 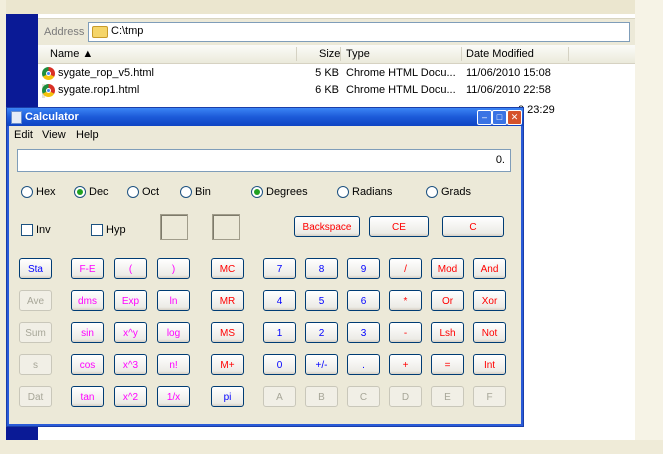 I want to click on memory-store-button: MS, so click(x=227, y=332).